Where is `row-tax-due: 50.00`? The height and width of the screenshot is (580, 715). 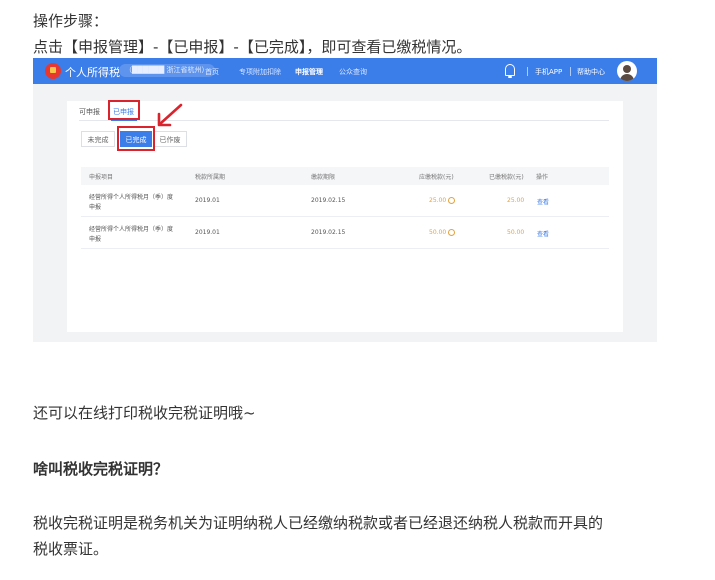
row-tax-due: 50.00 is located at coordinates (438, 232).